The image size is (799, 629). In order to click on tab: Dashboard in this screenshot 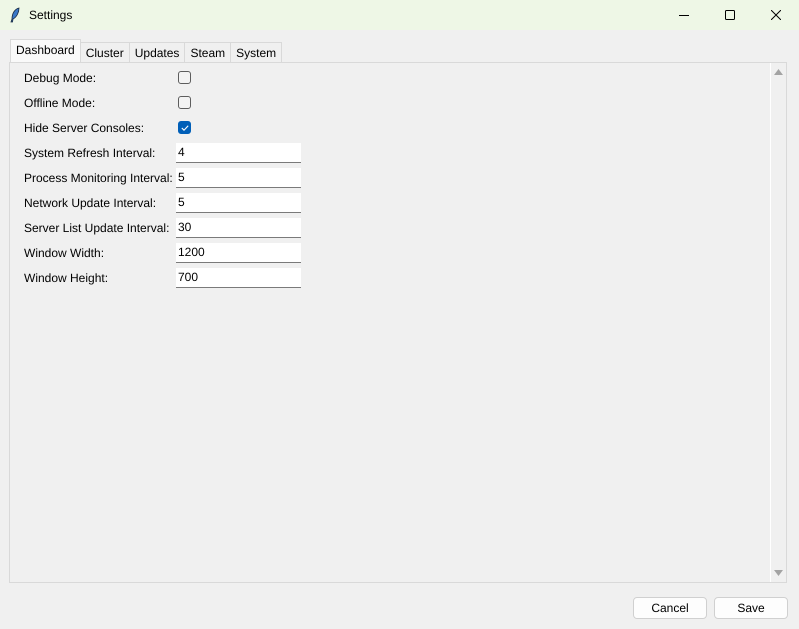, I will do `click(45, 50)`.